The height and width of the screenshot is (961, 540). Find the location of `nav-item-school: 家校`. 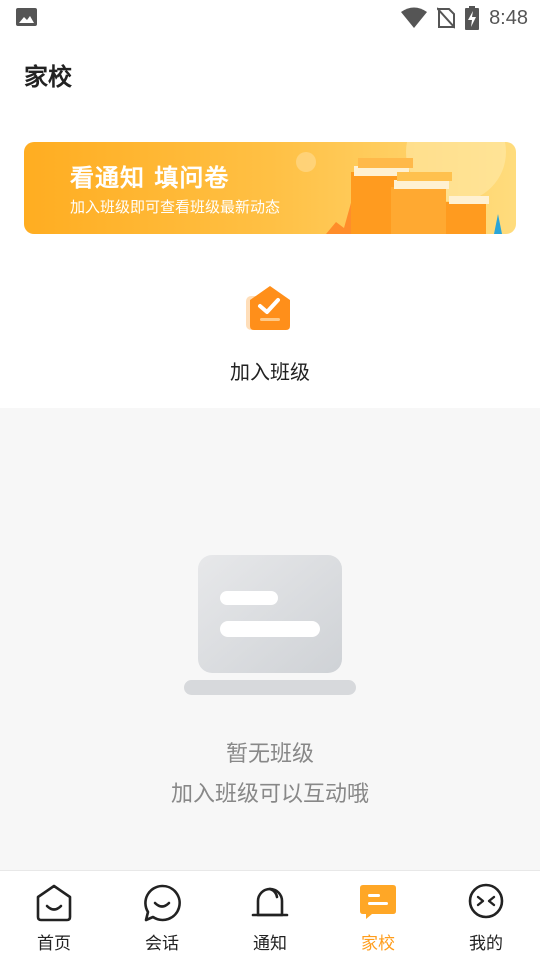

nav-item-school: 家校 is located at coordinates (378, 916).